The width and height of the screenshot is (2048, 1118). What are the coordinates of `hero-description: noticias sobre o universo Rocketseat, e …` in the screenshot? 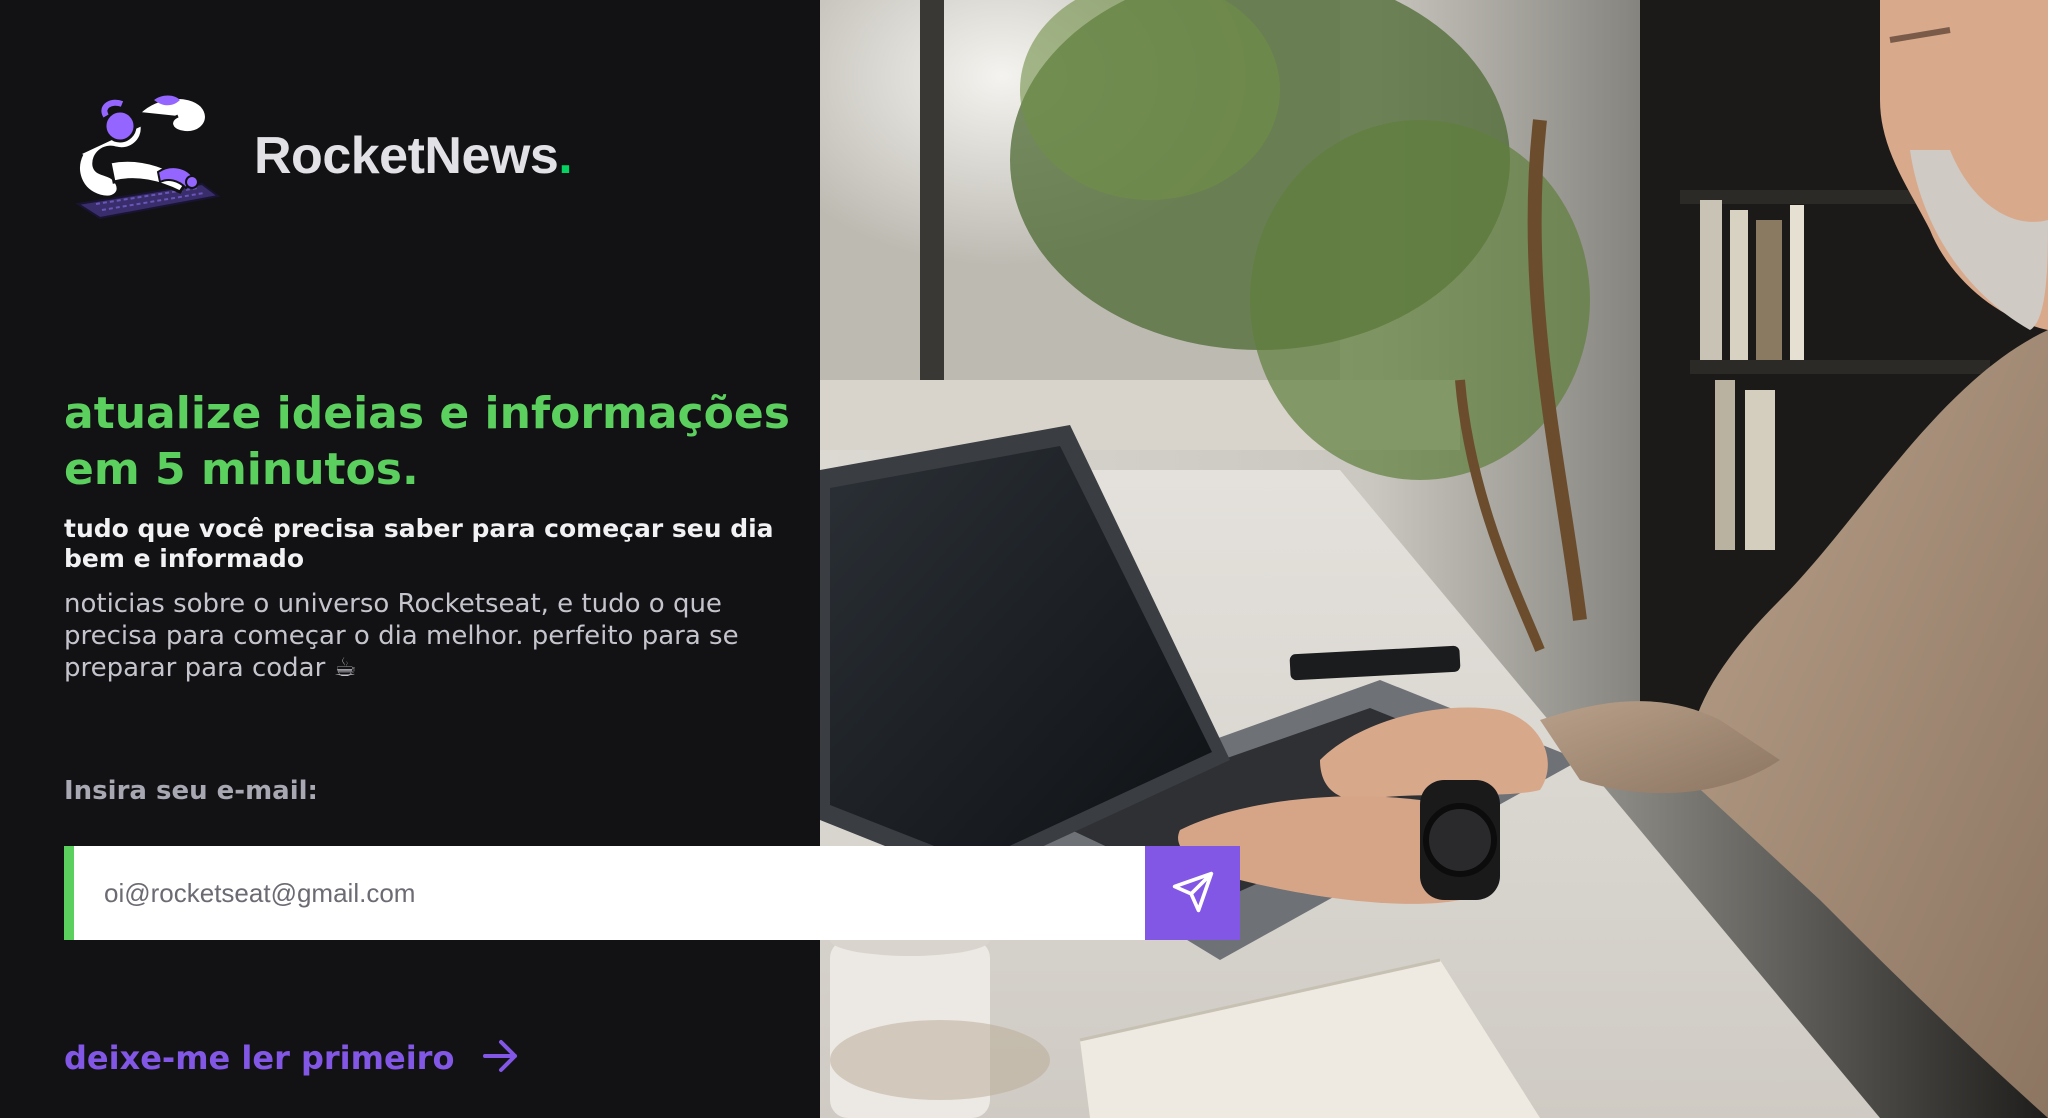 It's located at (401, 636).